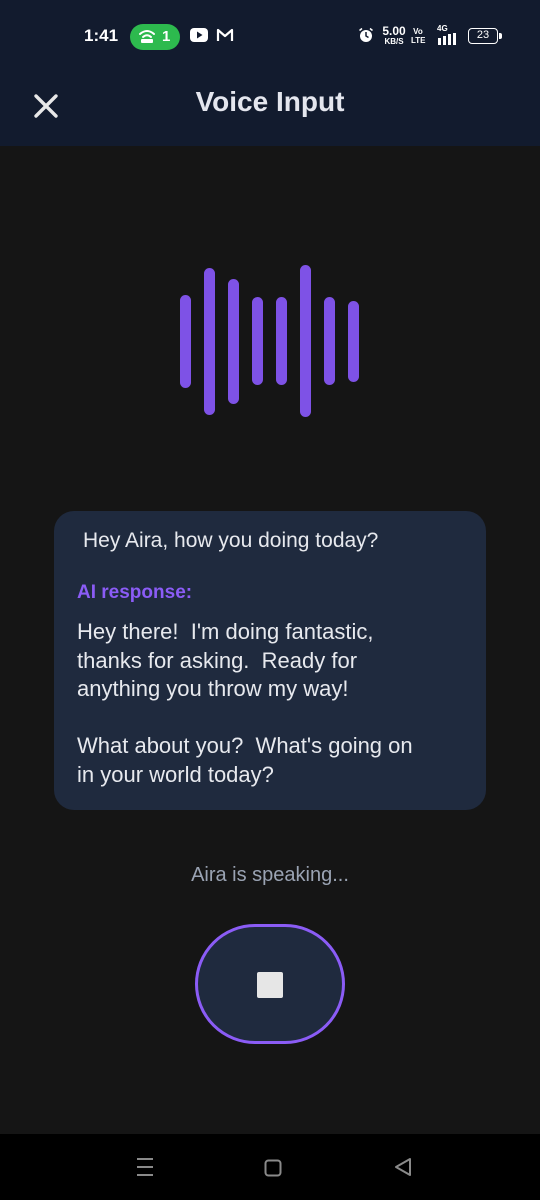  Describe the element at coordinates (366, 34) in the screenshot. I see `alarm-icon` at that location.